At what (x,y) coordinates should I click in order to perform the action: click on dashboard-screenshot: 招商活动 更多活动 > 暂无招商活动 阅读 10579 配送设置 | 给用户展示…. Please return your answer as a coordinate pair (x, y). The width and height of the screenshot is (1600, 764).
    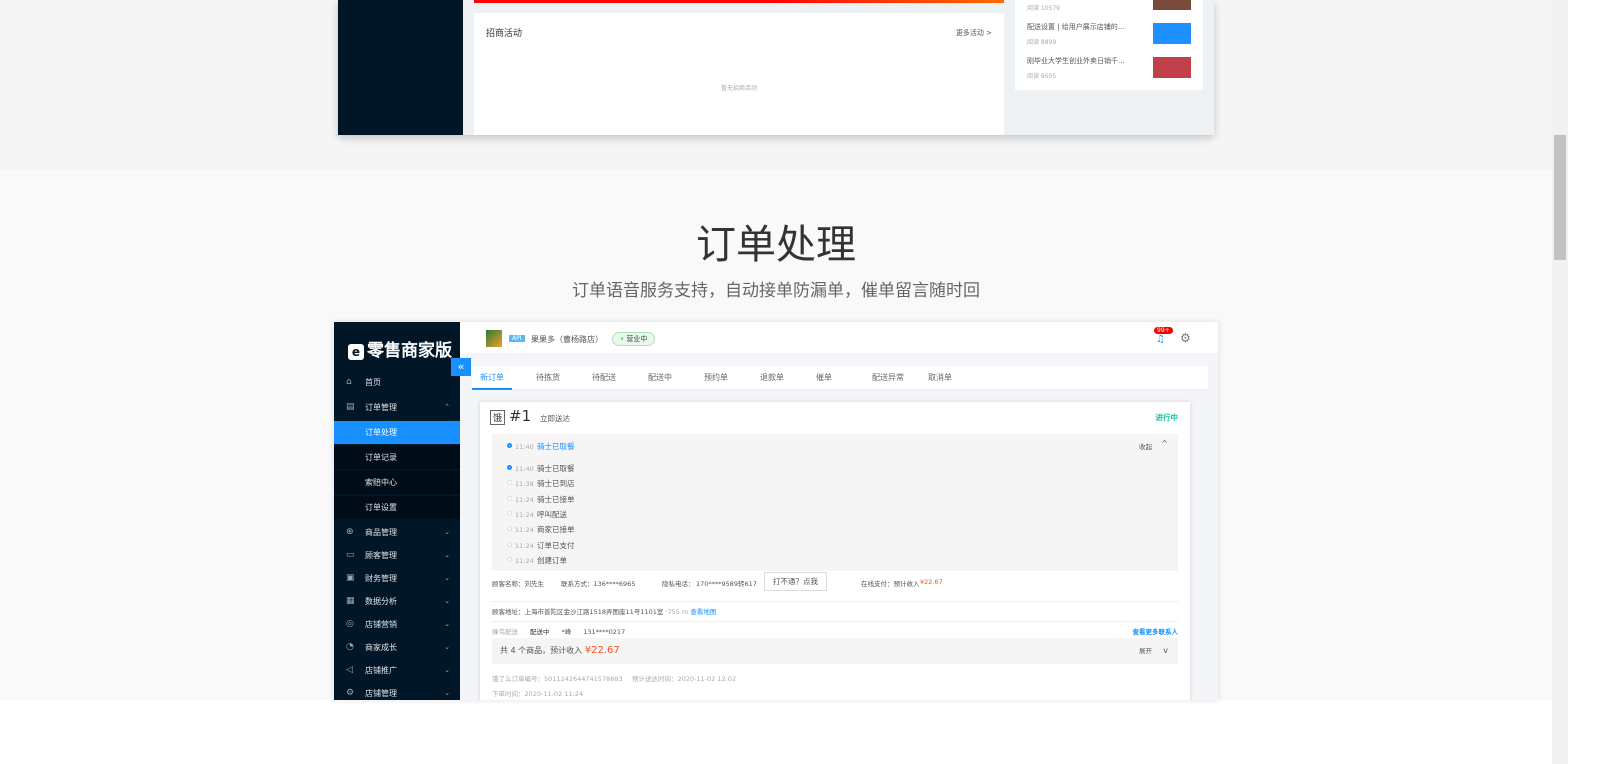
    Looking at the image, I should click on (776, 67).